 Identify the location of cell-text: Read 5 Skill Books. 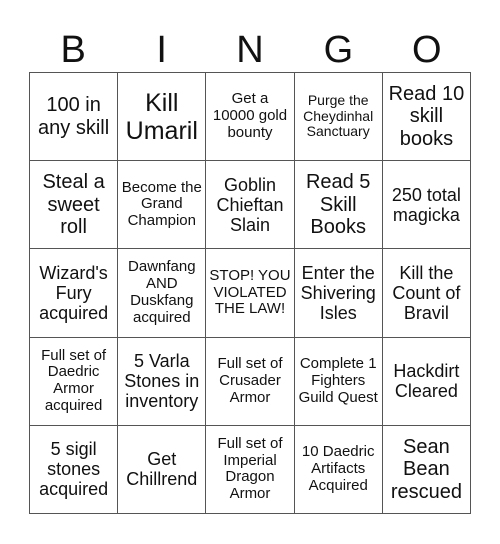
(338, 204).